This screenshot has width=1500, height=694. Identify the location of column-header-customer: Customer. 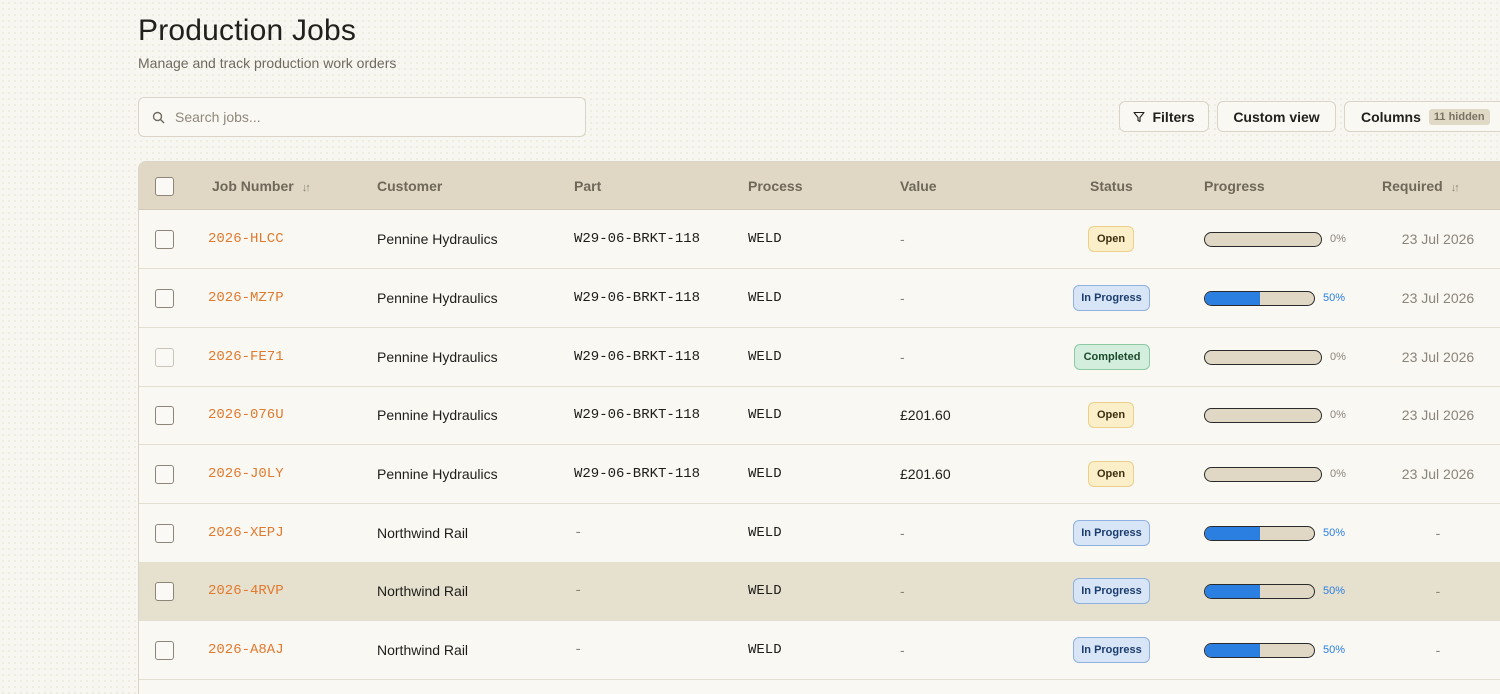
(409, 186).